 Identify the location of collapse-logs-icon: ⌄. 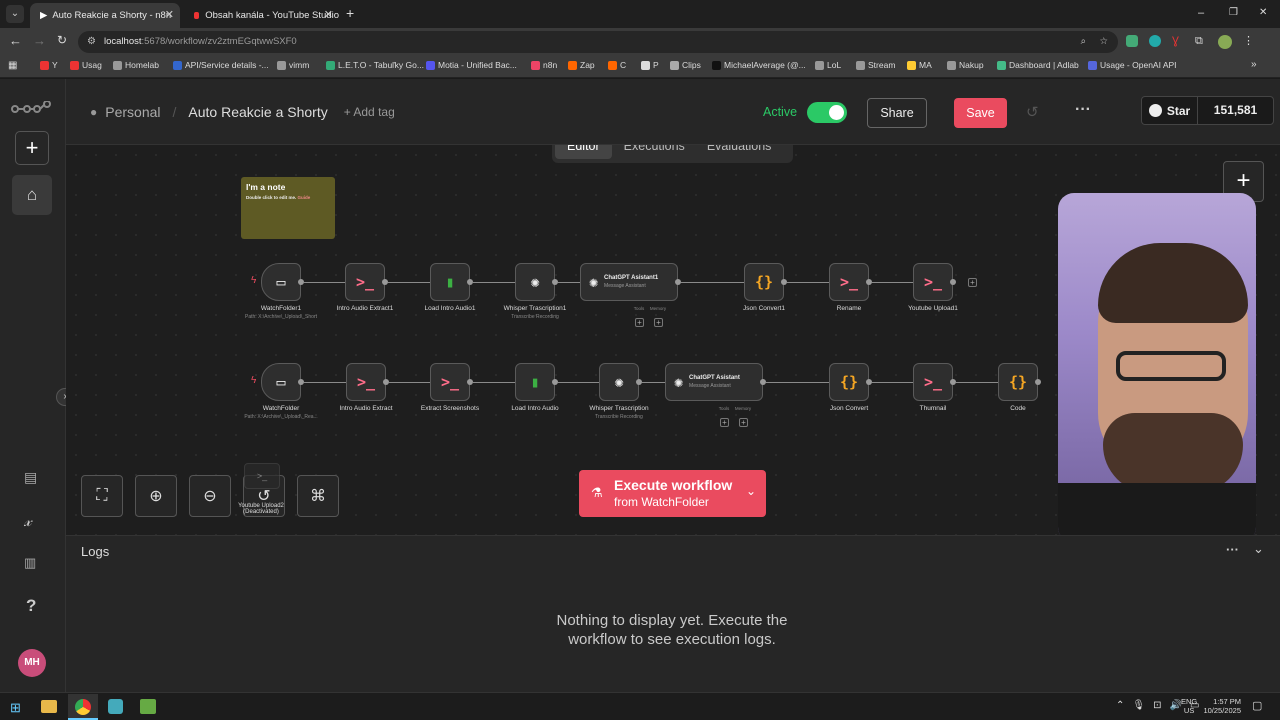
(1258, 549).